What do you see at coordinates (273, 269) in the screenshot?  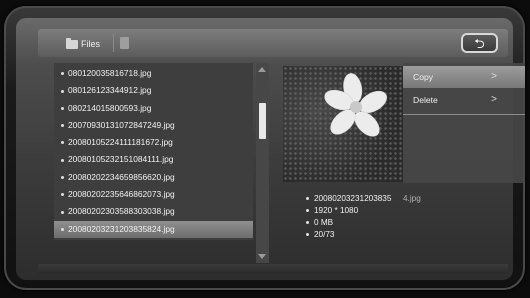 I see `bottom-strip` at bounding box center [273, 269].